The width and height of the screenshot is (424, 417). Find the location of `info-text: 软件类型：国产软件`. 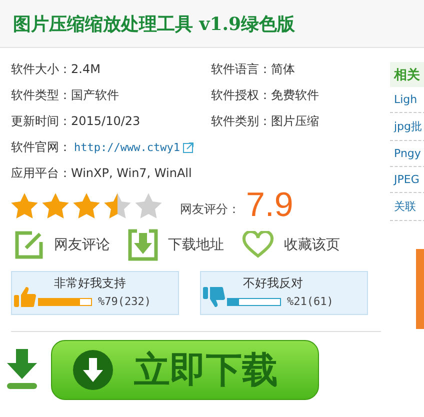

info-text: 软件类型：国产软件 is located at coordinates (65, 95).